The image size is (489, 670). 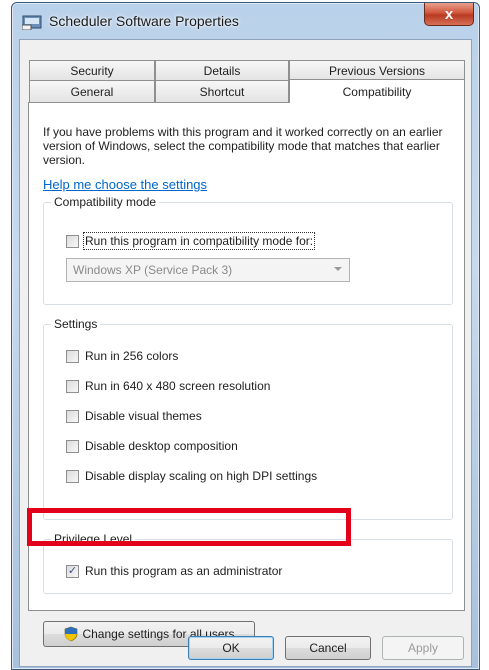 I want to click on tab-compatibility: Compatibility, so click(x=377, y=91).